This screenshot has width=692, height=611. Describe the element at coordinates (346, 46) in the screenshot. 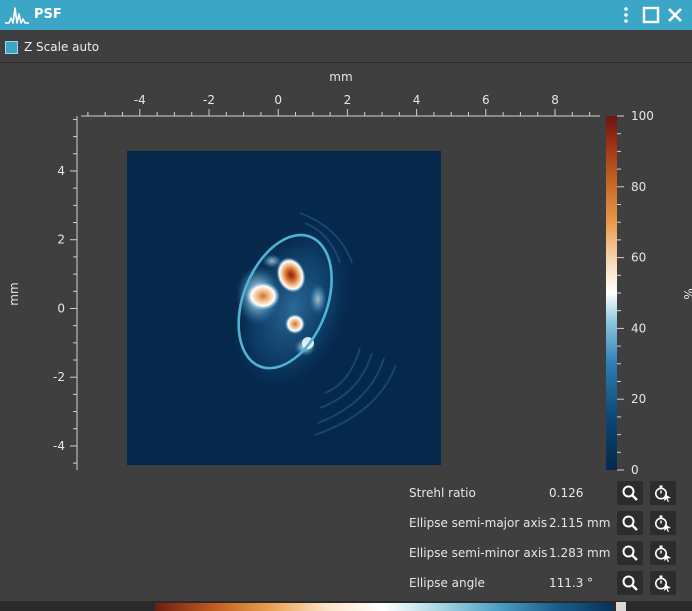

I see `options-toolbar: Z Scale auto` at that location.